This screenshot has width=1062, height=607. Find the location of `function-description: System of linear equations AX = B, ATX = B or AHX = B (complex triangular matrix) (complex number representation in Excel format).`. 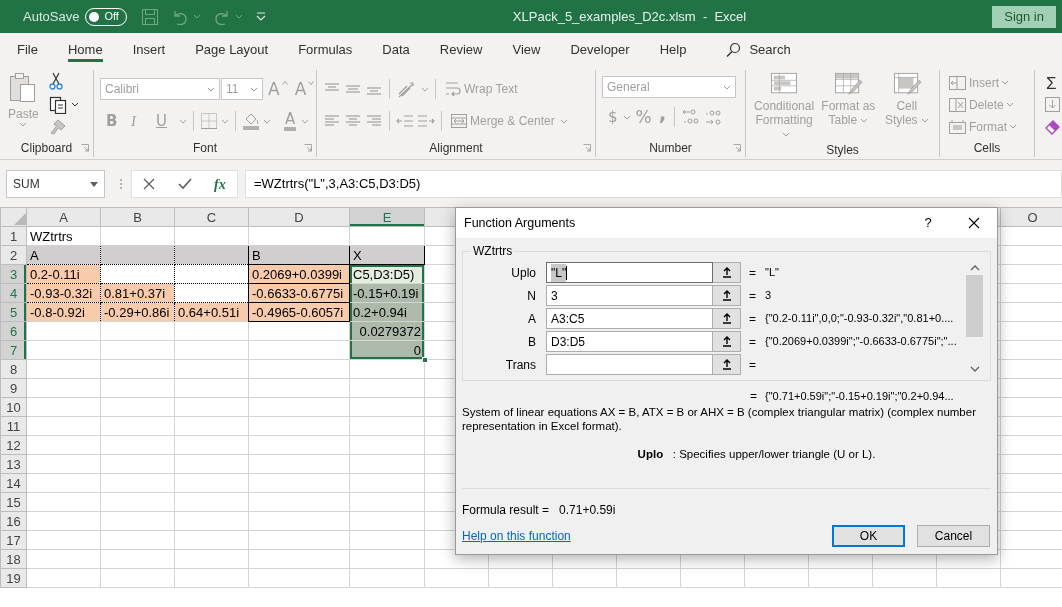

function-description: System of linear equations AX = B, ATX = B or AHX = B (complex triangular matrix) (complex number representation in Excel format). is located at coordinates (719, 420).